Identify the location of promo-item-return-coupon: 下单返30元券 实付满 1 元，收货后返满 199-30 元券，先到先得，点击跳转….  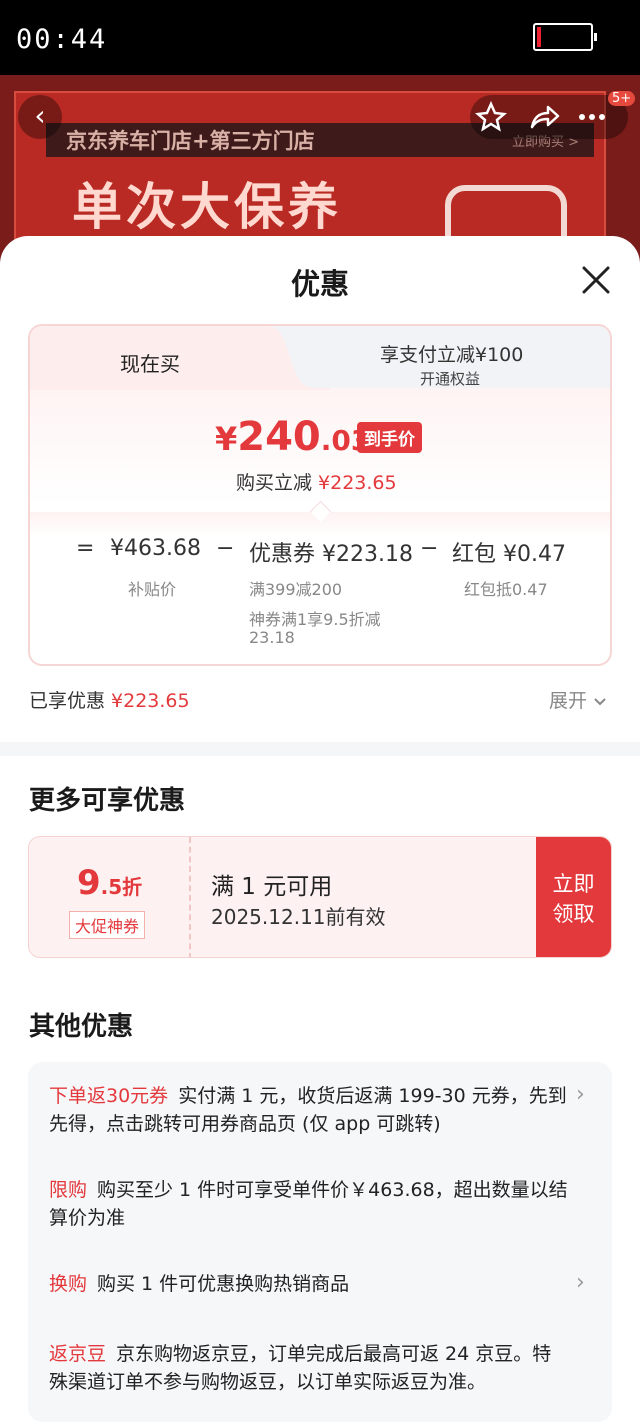
(309, 1110).